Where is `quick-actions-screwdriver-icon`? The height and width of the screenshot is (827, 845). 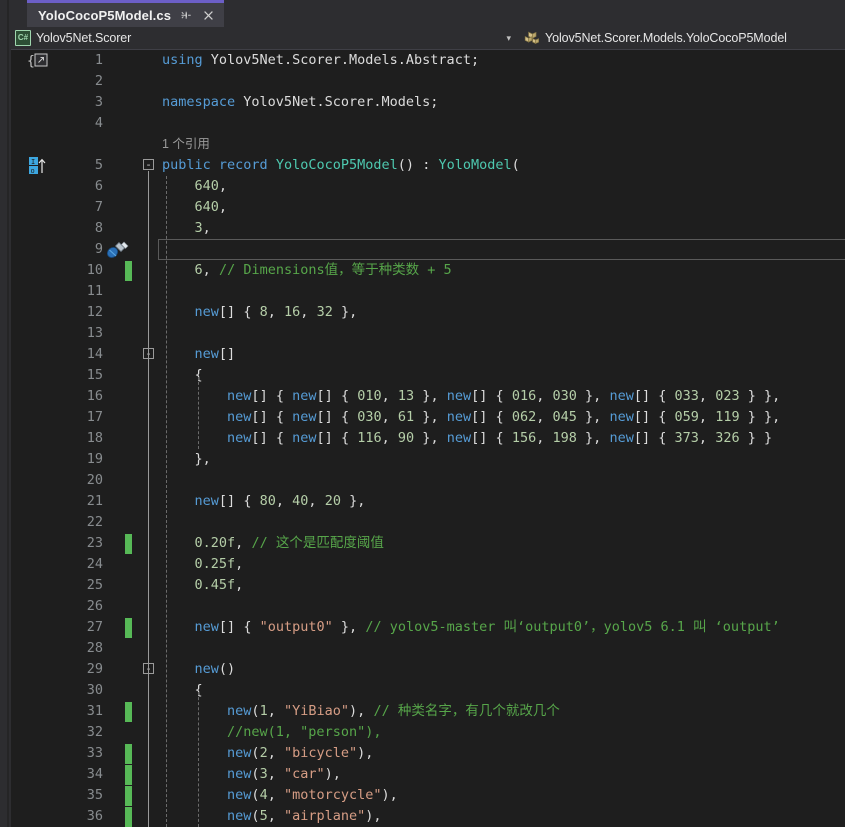
quick-actions-screwdriver-icon is located at coordinates (117, 249).